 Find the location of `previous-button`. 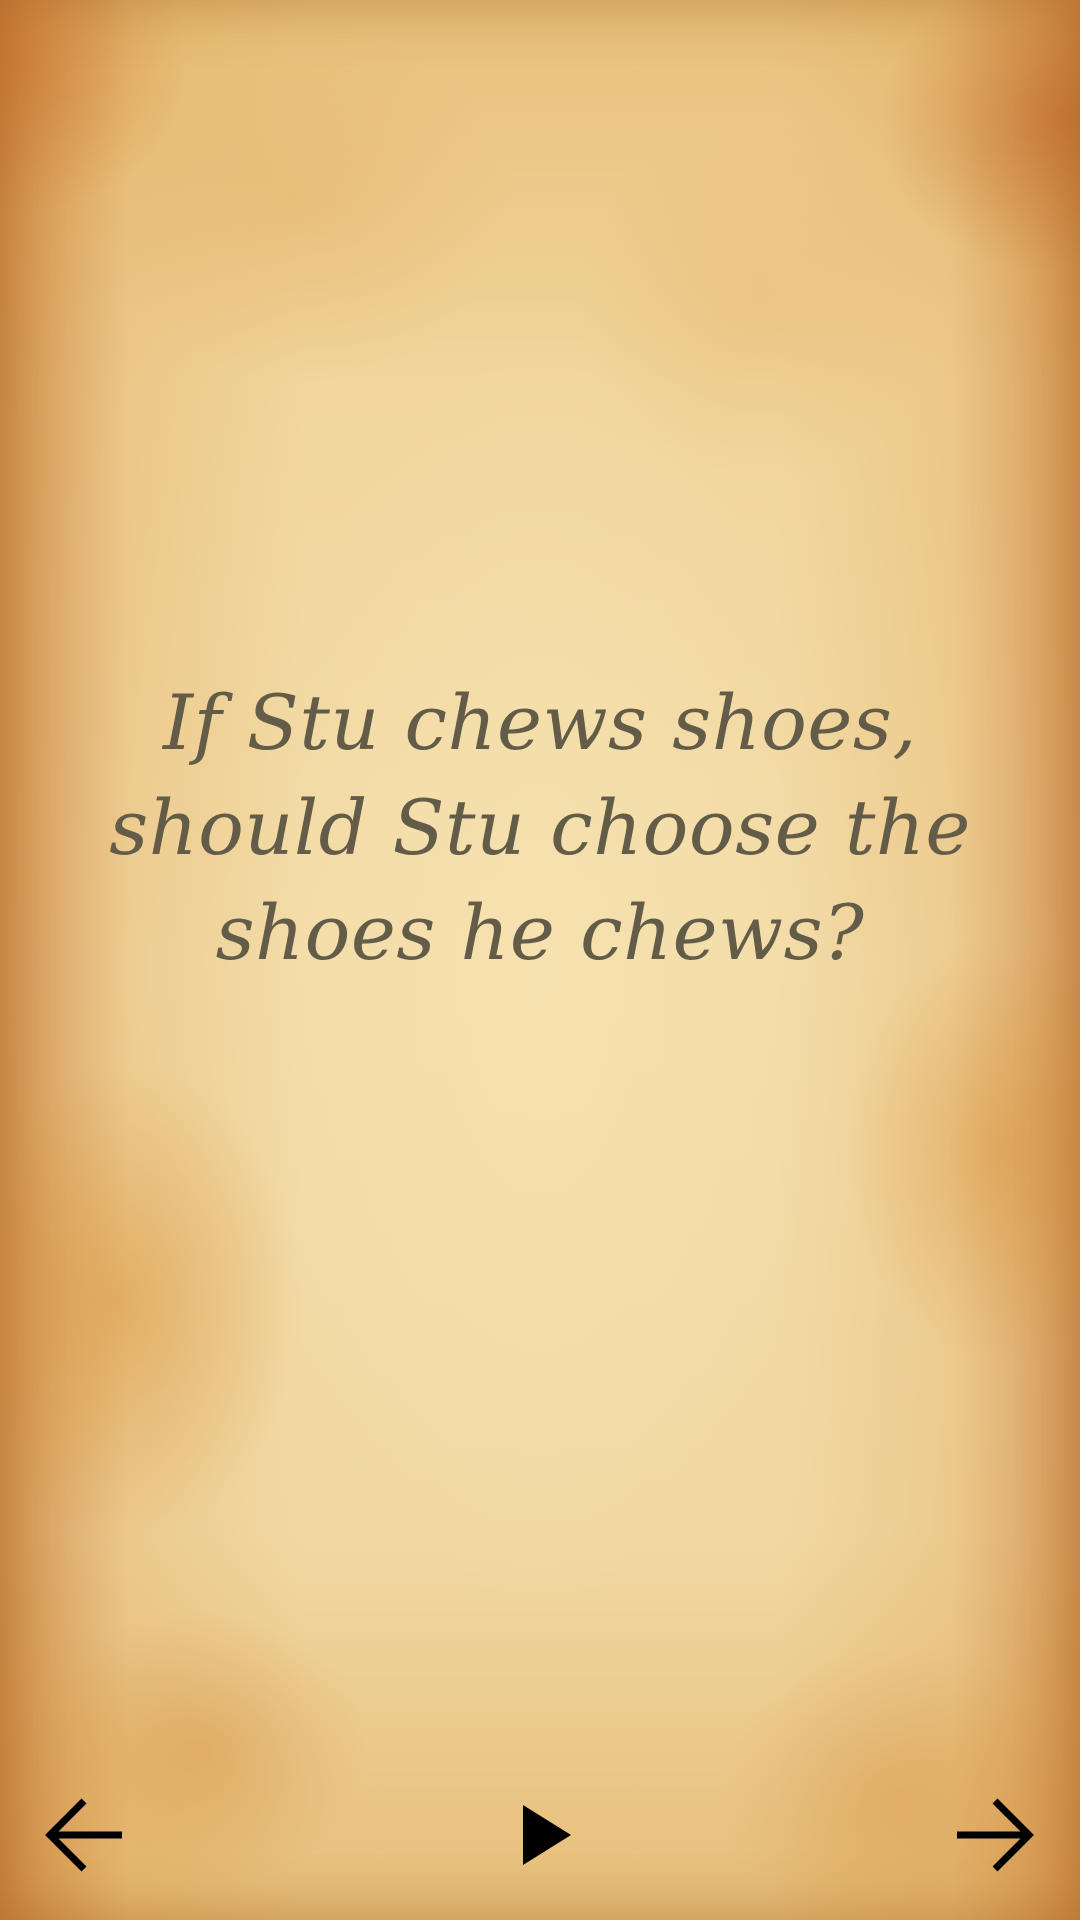

previous-button is located at coordinates (84, 1835).